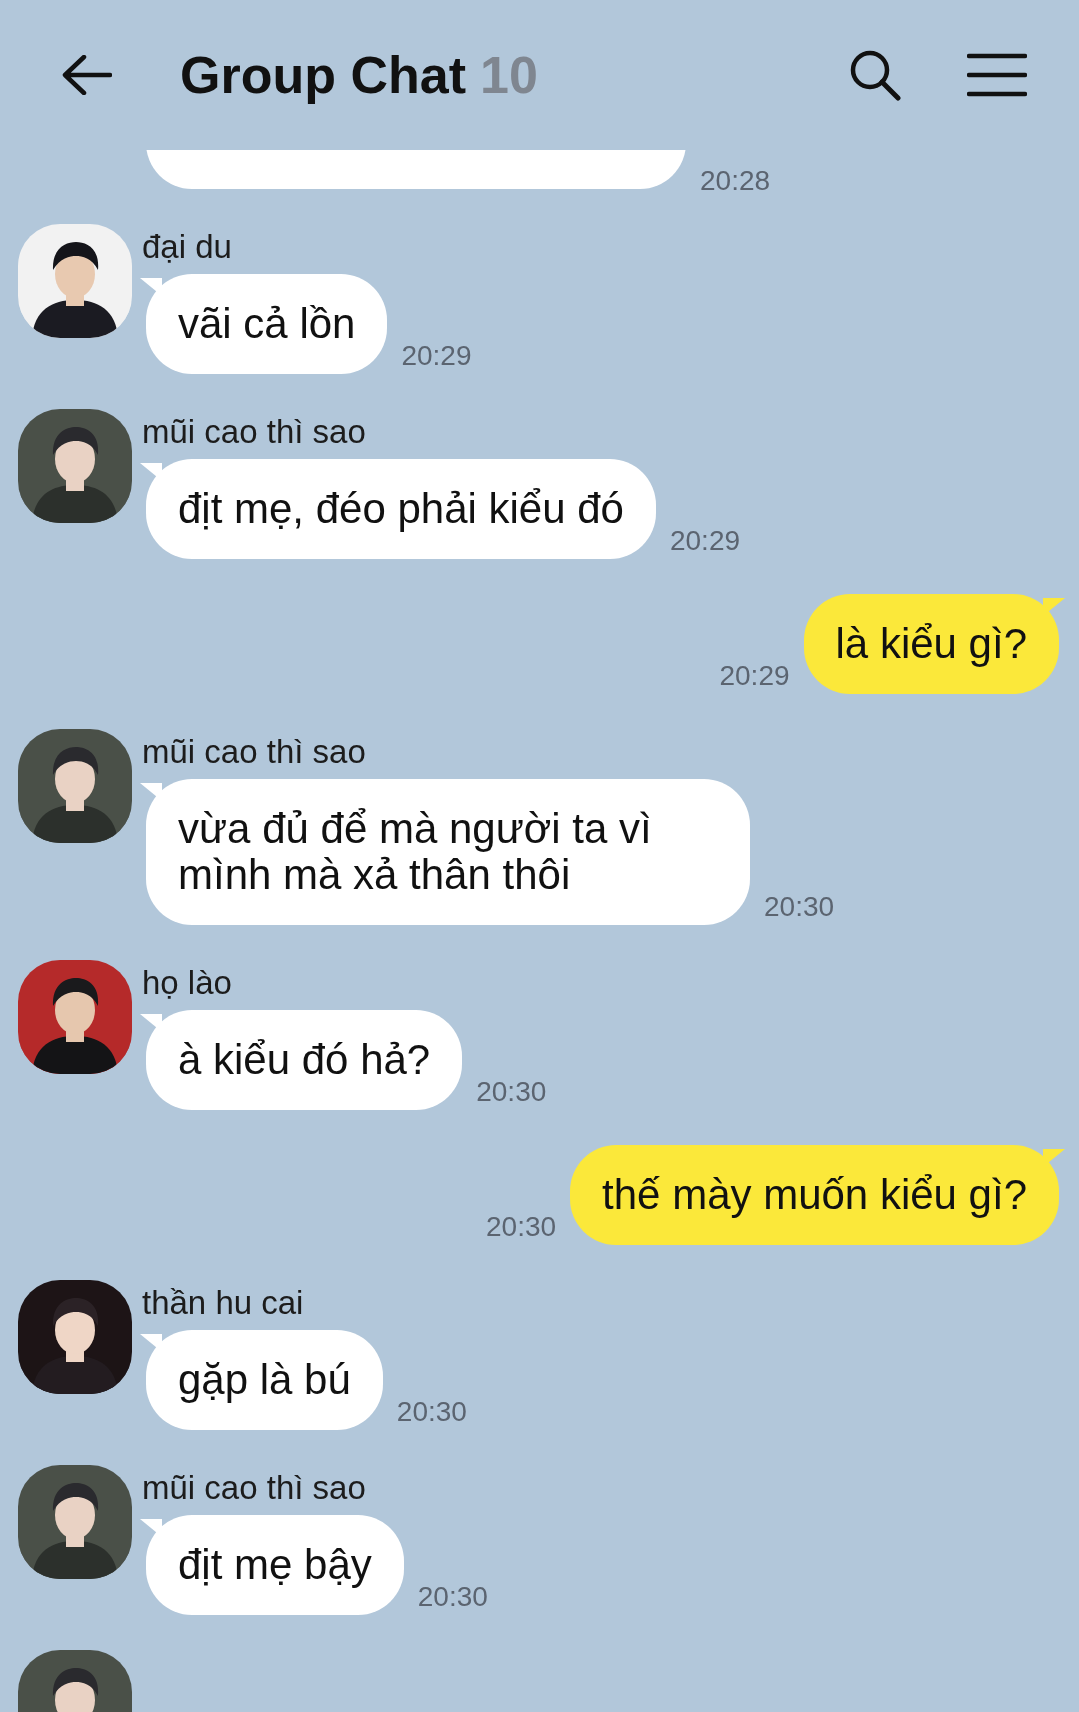 The image size is (1079, 1712). What do you see at coordinates (817, 1195) in the screenshot?
I see `message-bubble: thế mày muốn kiểu gì?` at bounding box center [817, 1195].